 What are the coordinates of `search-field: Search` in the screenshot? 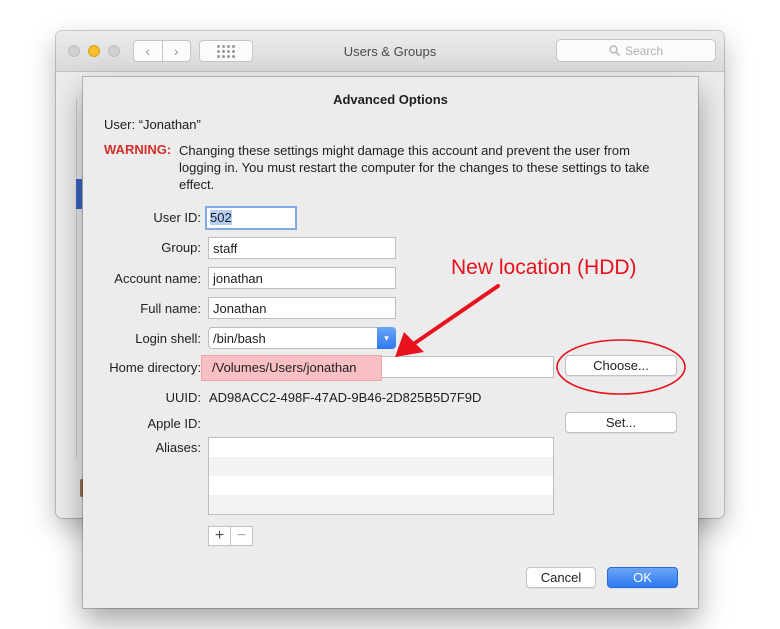 It's located at (636, 50).